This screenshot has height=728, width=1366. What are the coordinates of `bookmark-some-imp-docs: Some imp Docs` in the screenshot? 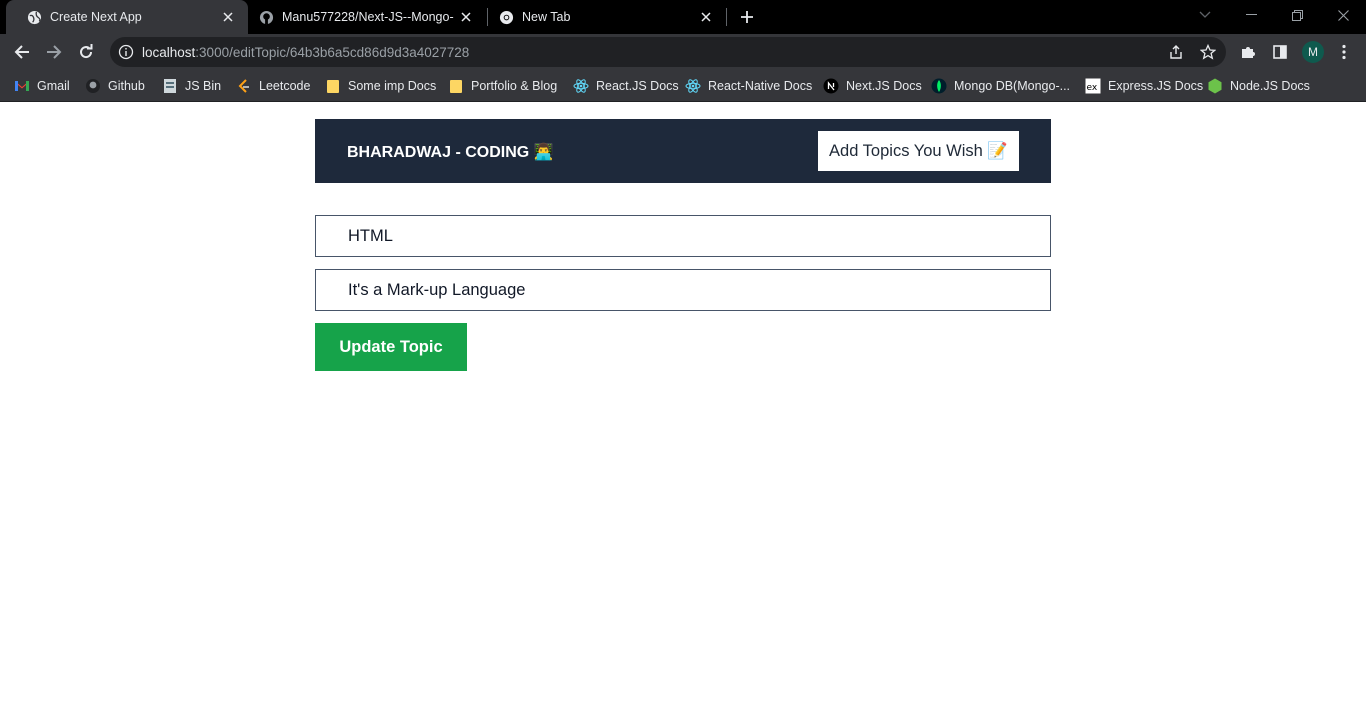 It's located at (380, 86).